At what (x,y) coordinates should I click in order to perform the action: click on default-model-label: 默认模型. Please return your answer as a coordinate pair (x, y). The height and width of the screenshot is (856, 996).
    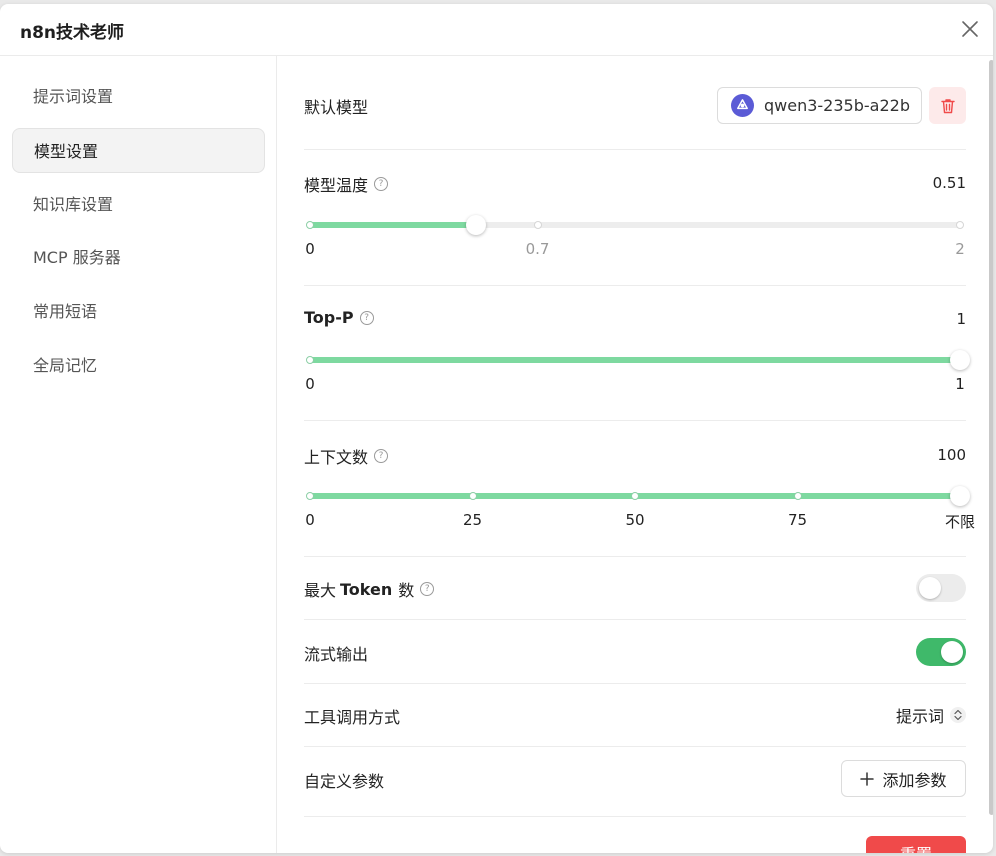
    Looking at the image, I should click on (336, 107).